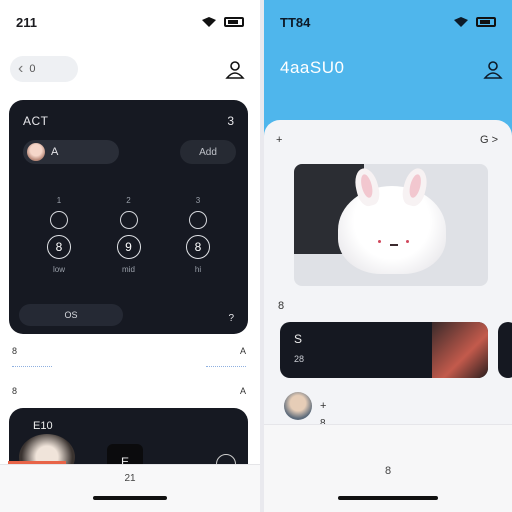 Image resolution: width=512 pixels, height=512 pixels. I want to click on control-2-label: mid, so click(128, 269).